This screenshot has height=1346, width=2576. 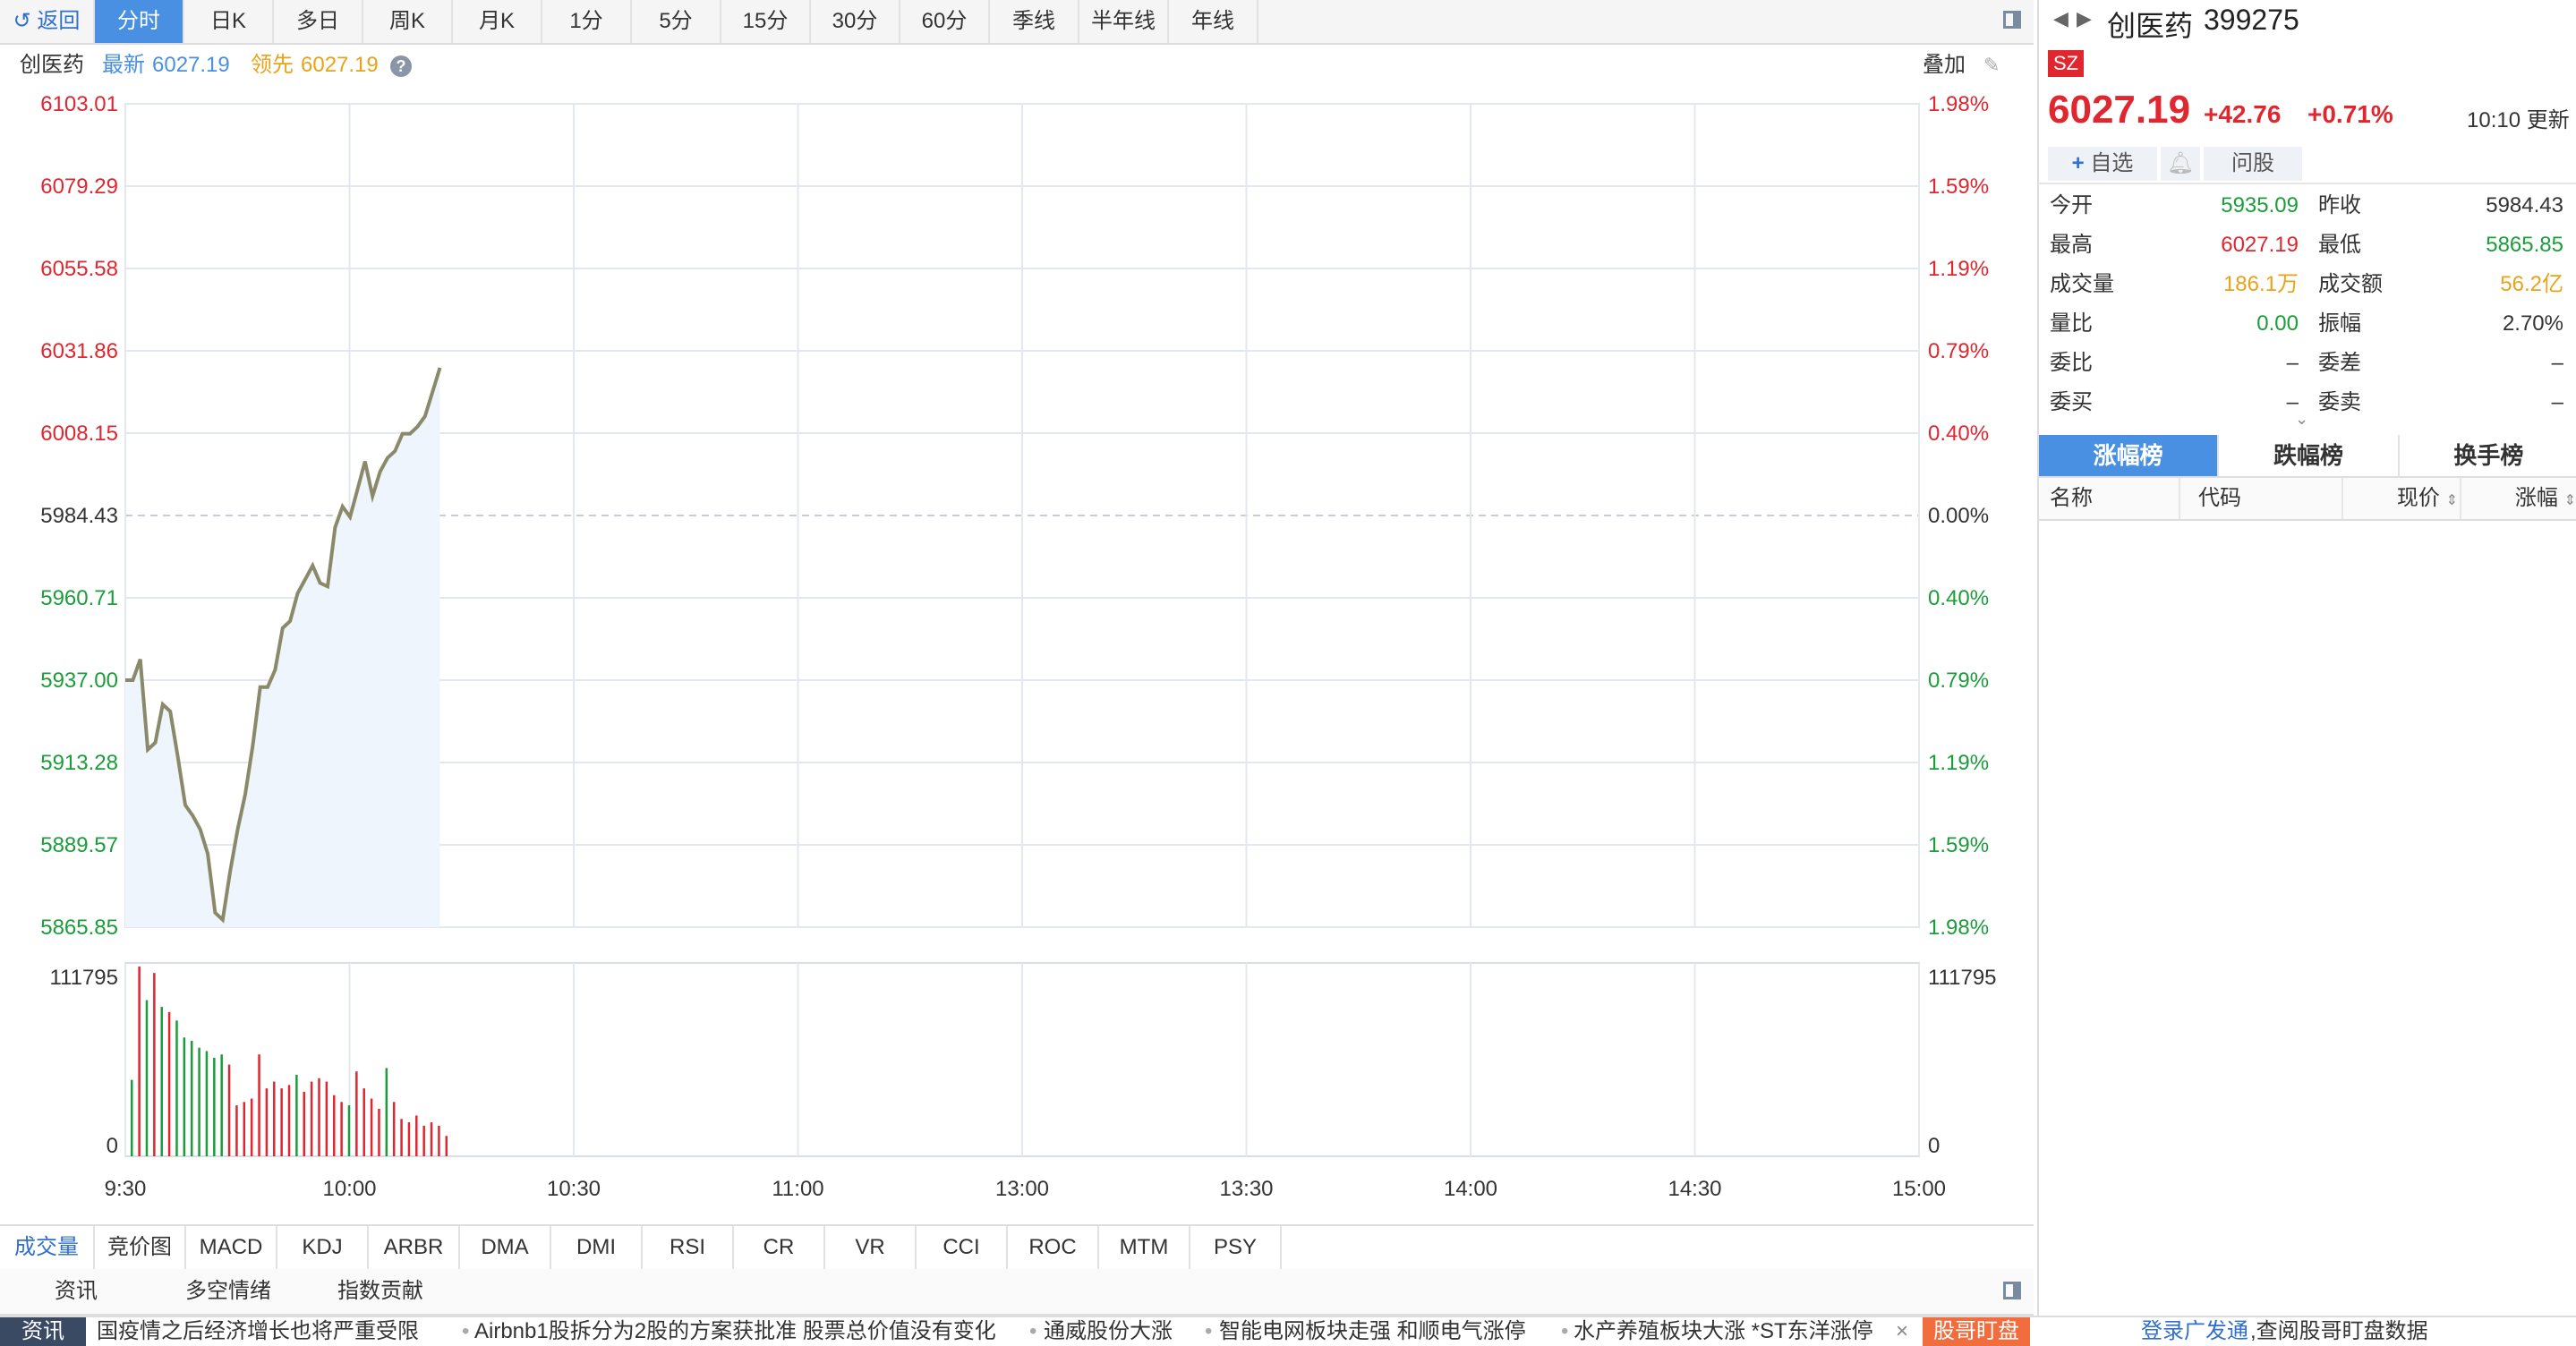 What do you see at coordinates (2012, 1290) in the screenshot?
I see `panel-collapse-icon` at bounding box center [2012, 1290].